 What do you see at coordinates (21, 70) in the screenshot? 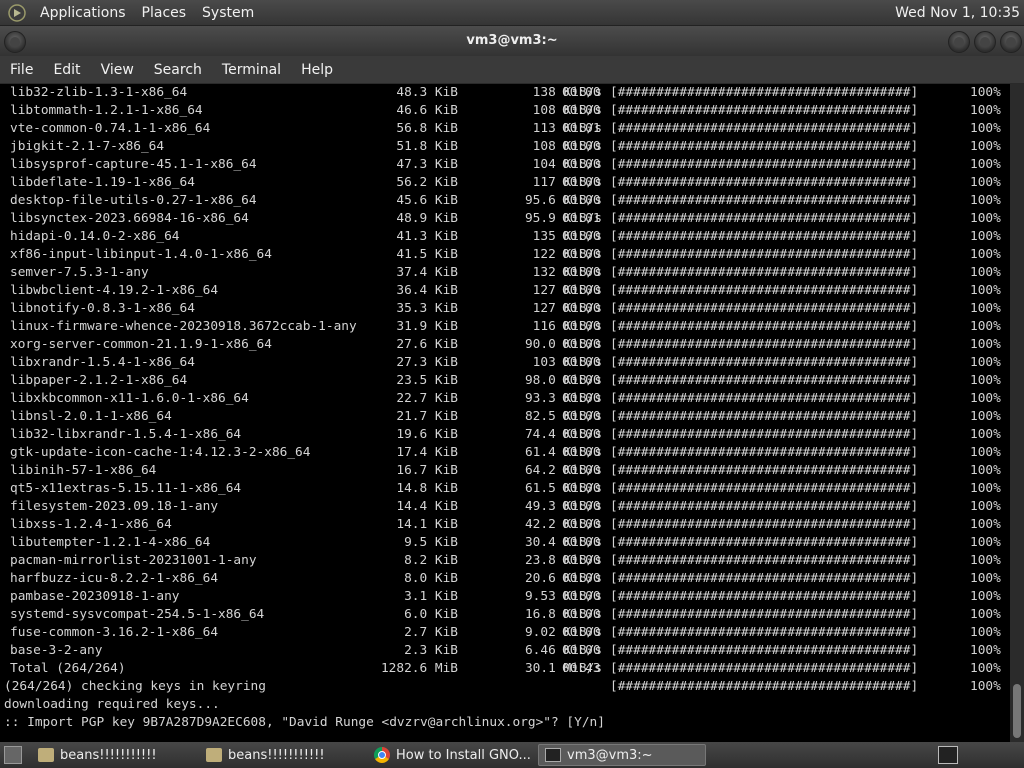
I see `menu-file: File` at bounding box center [21, 70].